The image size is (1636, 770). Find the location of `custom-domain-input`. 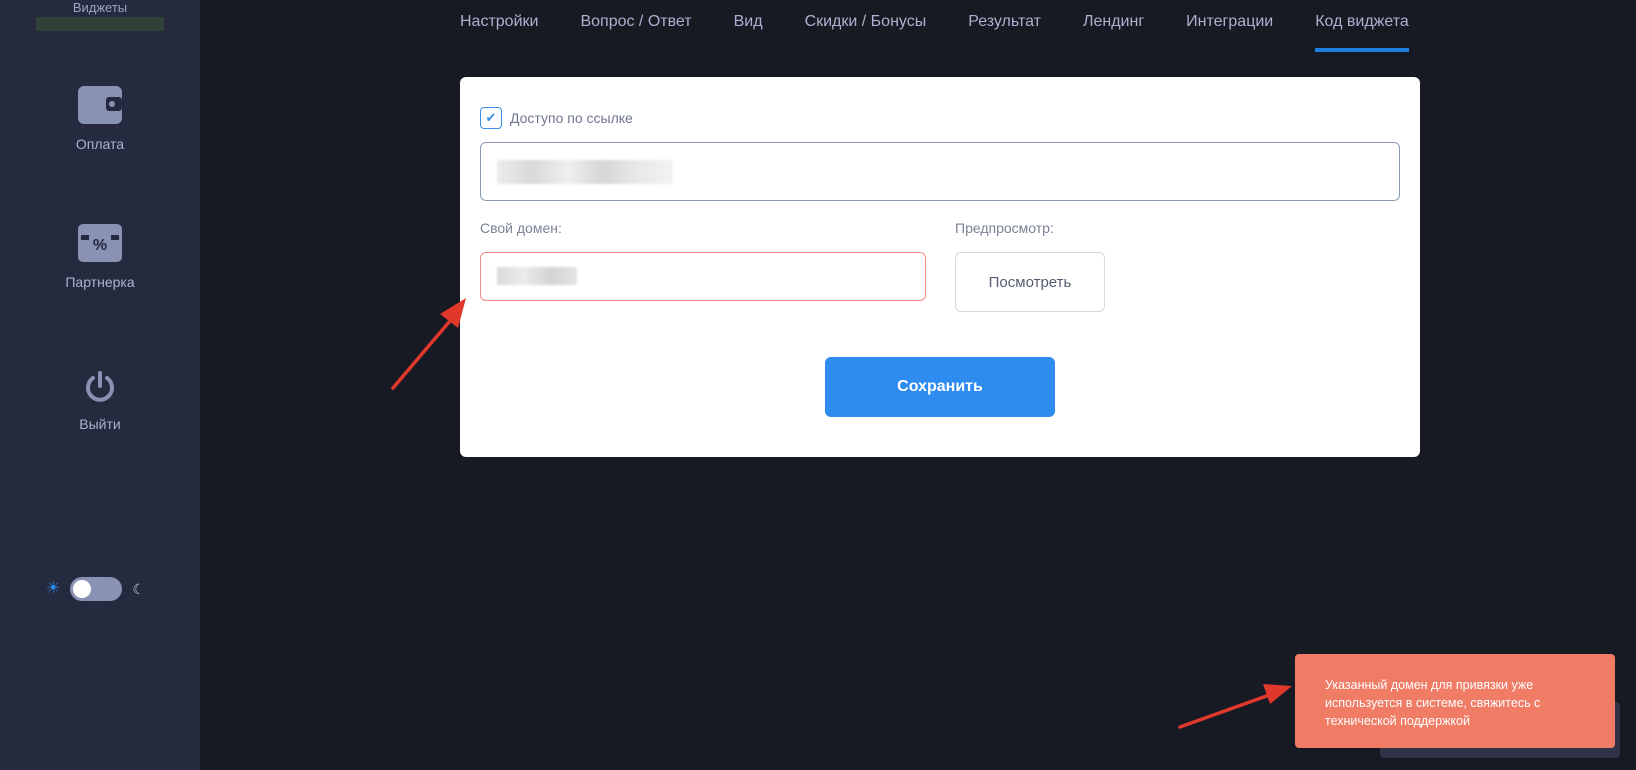

custom-domain-input is located at coordinates (703, 276).